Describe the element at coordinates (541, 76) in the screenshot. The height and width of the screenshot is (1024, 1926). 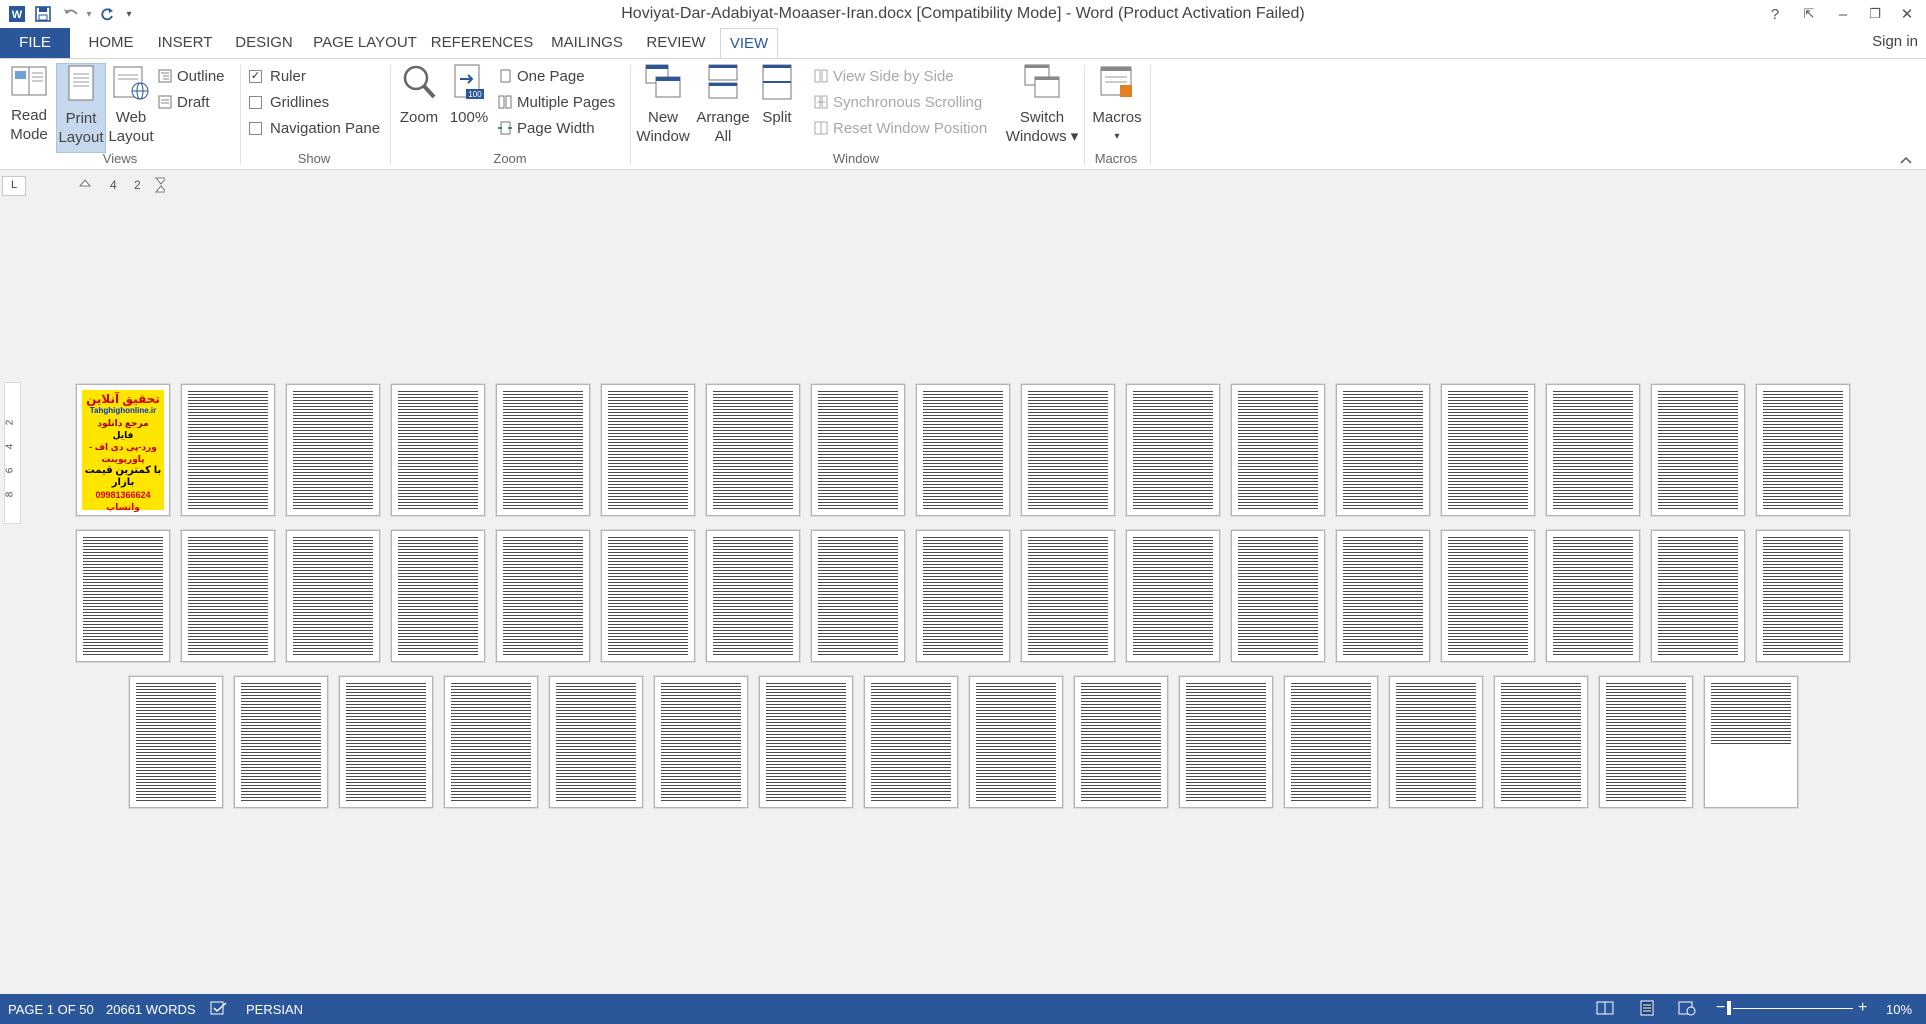
I see `one-page-button: One Page` at that location.